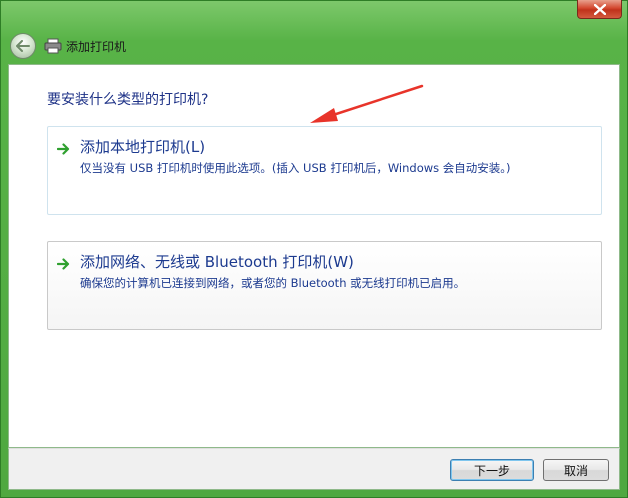 The height and width of the screenshot is (498, 628). What do you see at coordinates (367, 103) in the screenshot?
I see `annotation-arrow` at bounding box center [367, 103].